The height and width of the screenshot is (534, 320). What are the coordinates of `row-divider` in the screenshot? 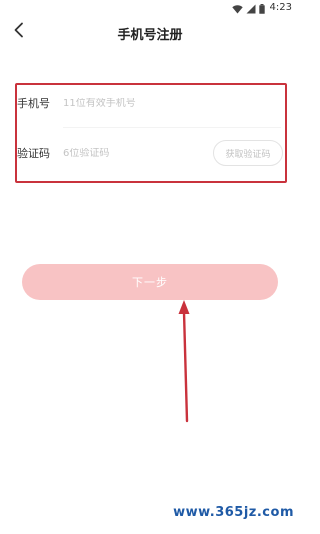 It's located at (172, 127).